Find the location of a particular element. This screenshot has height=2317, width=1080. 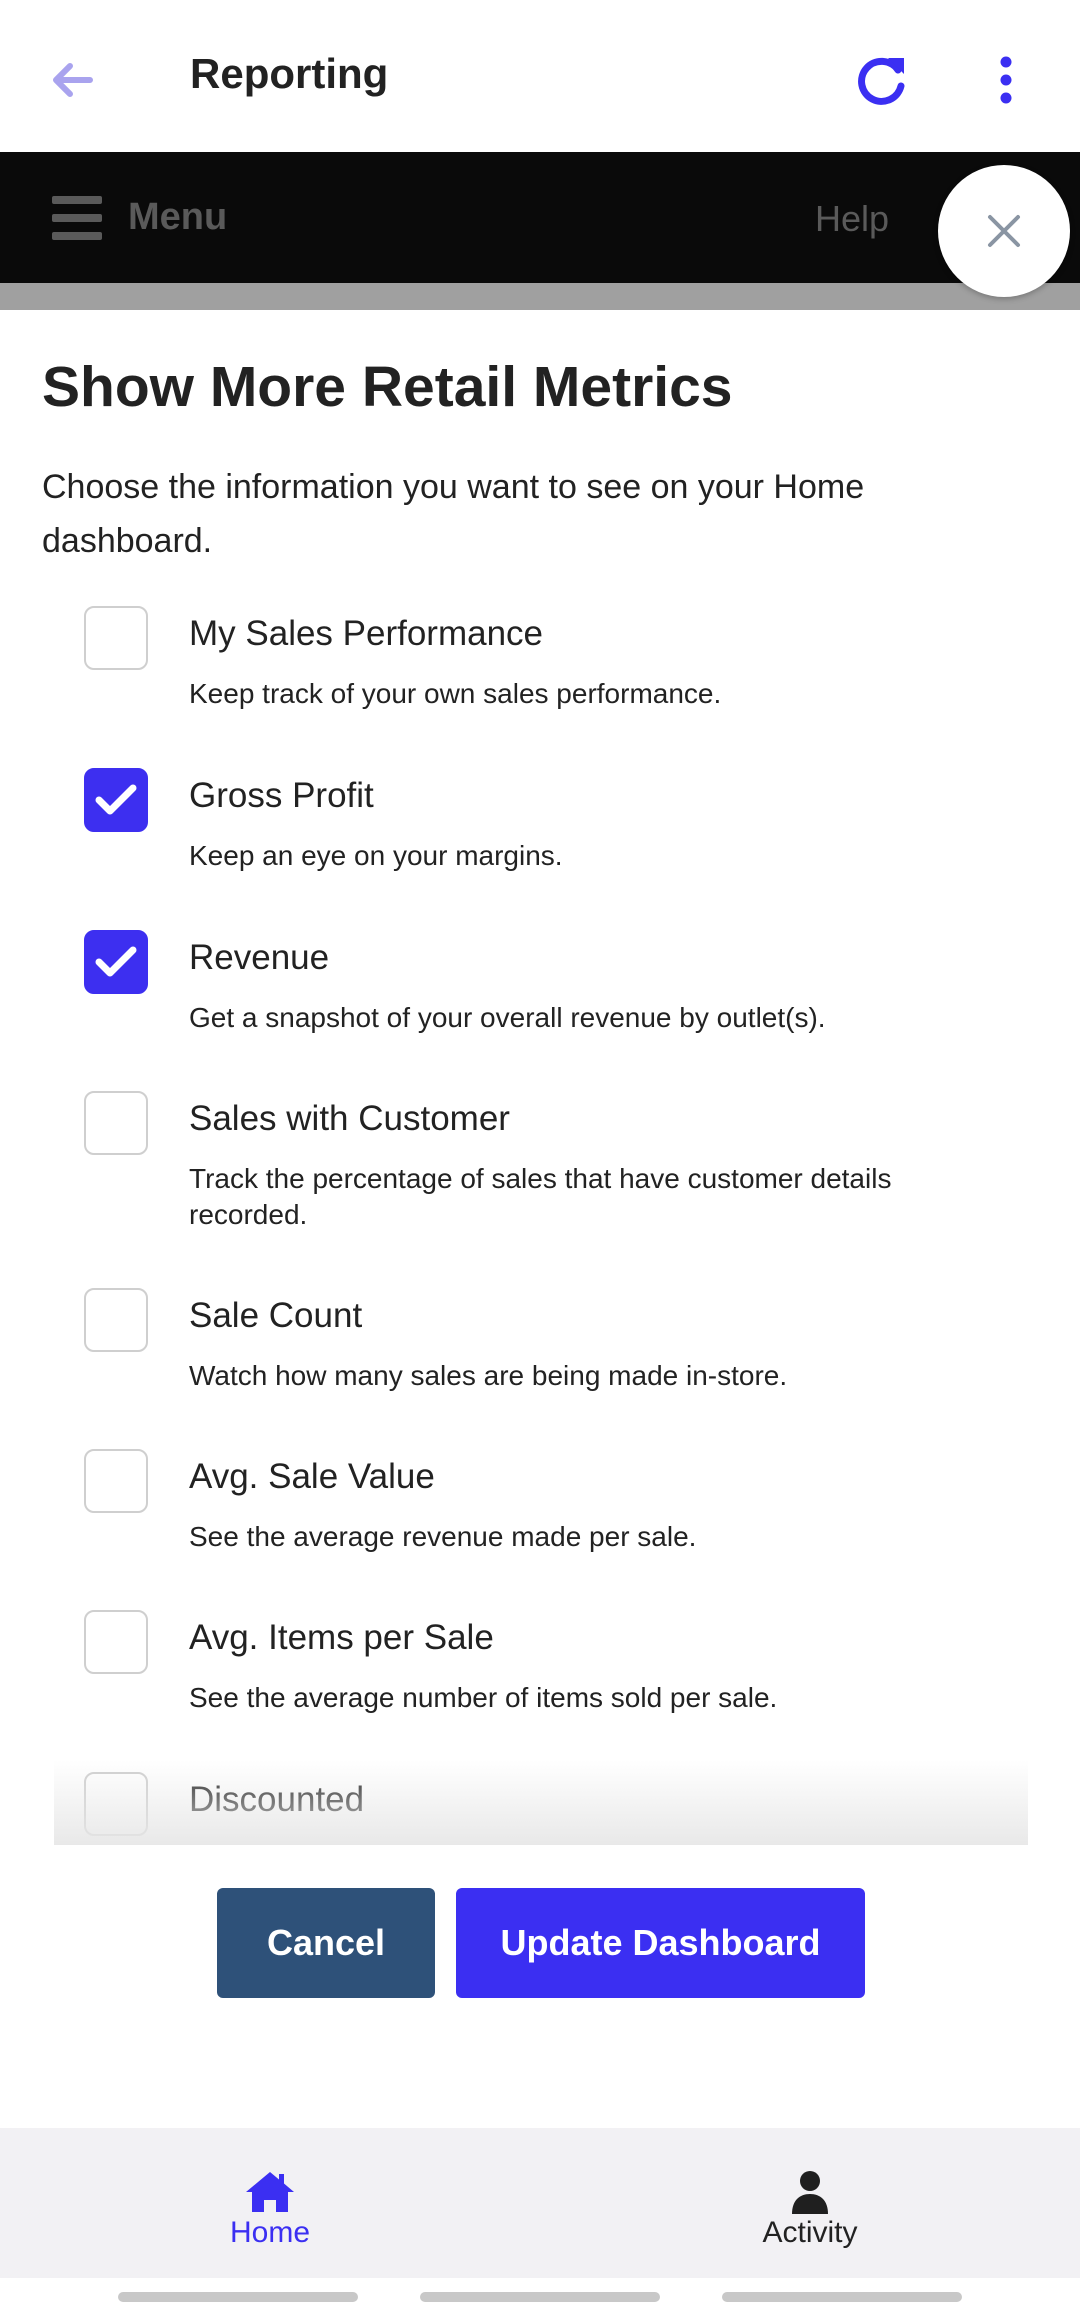

more-vertical-icon is located at coordinates (1006, 80).